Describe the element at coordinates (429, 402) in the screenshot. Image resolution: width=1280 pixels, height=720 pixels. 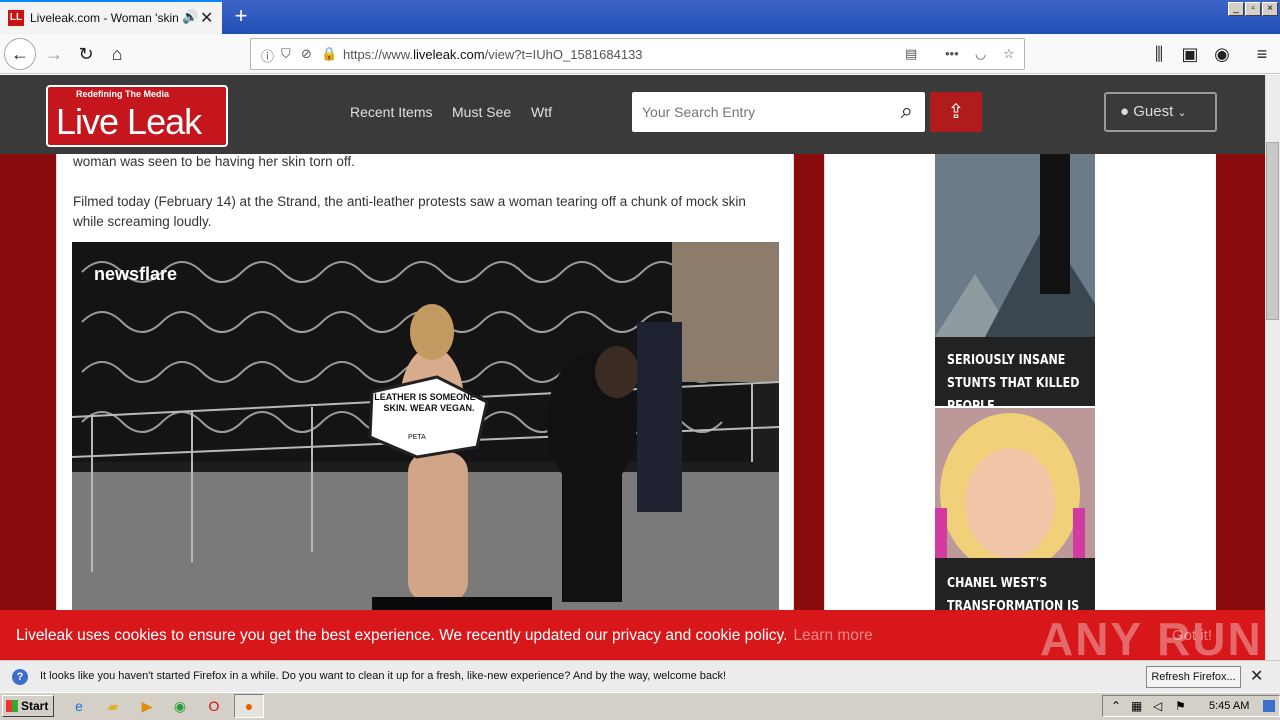
I see `protest-sign-text: LEATHER IS SOMEONE'S SKIN. WEAR VEGAN.` at that location.